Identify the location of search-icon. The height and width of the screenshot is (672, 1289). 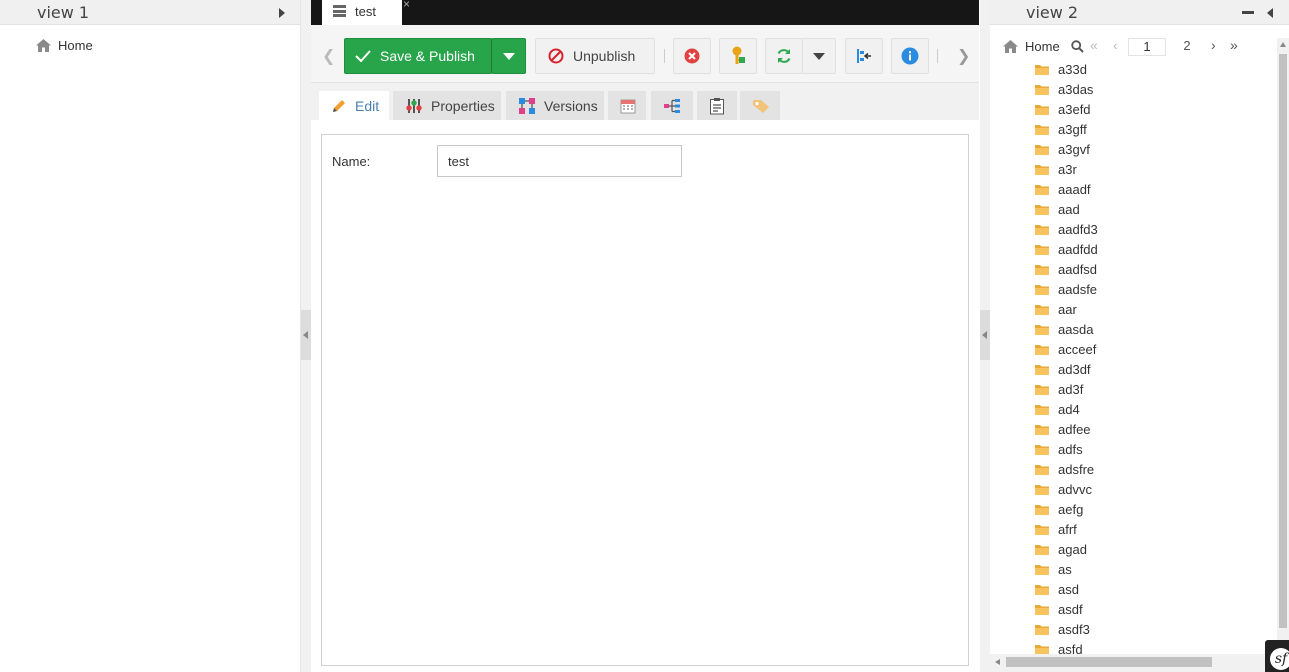
(1077, 46).